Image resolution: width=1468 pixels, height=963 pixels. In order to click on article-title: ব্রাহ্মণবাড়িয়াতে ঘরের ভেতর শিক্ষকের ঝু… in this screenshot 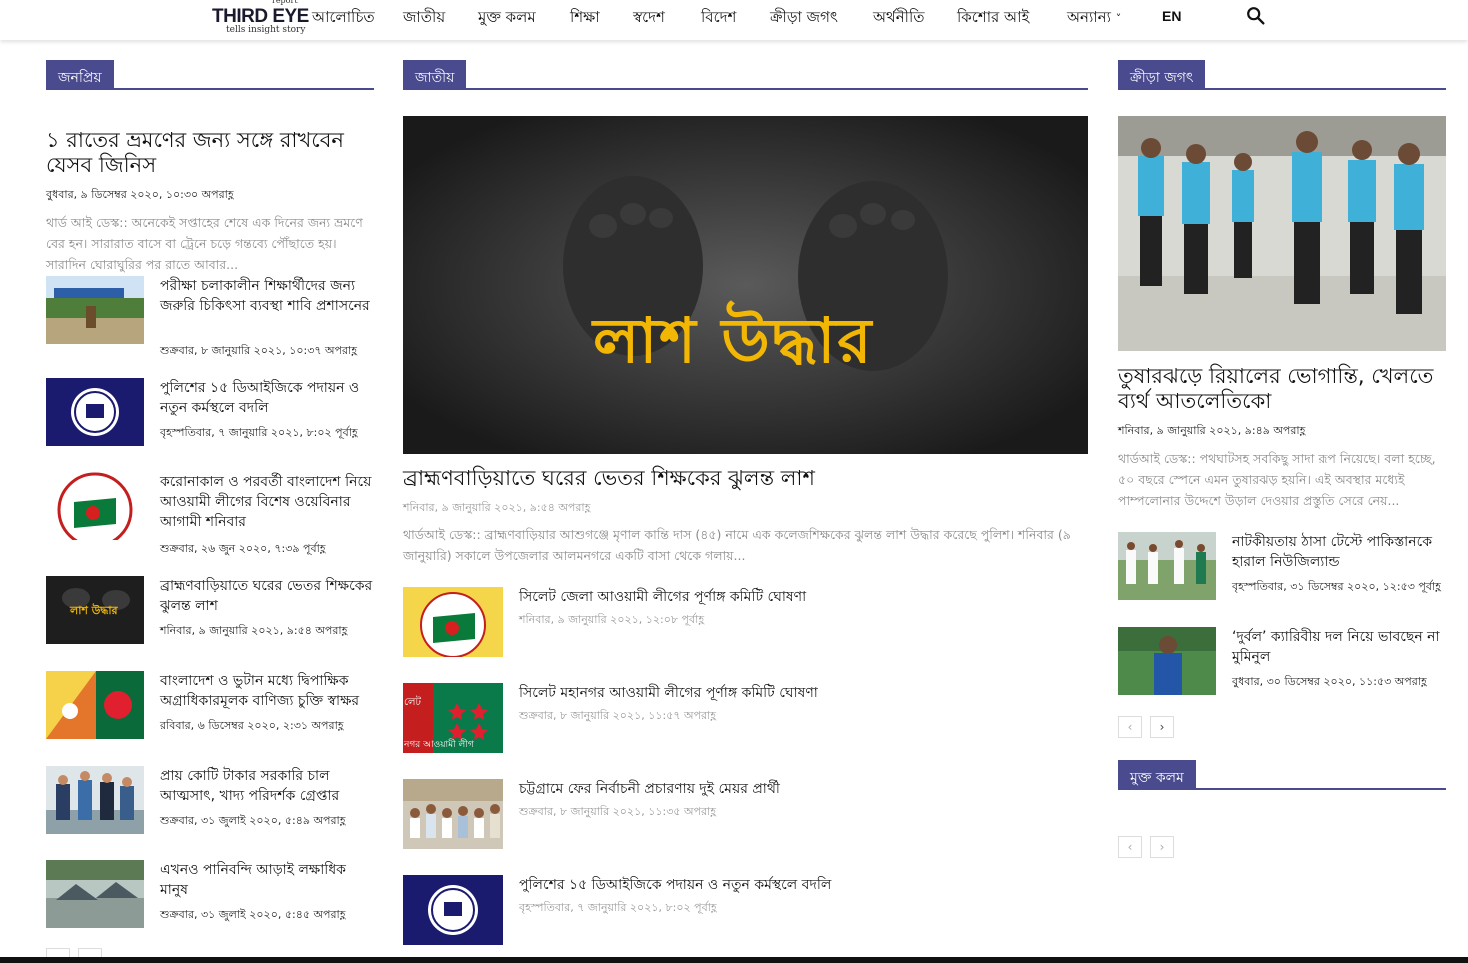, I will do `click(269, 596)`.